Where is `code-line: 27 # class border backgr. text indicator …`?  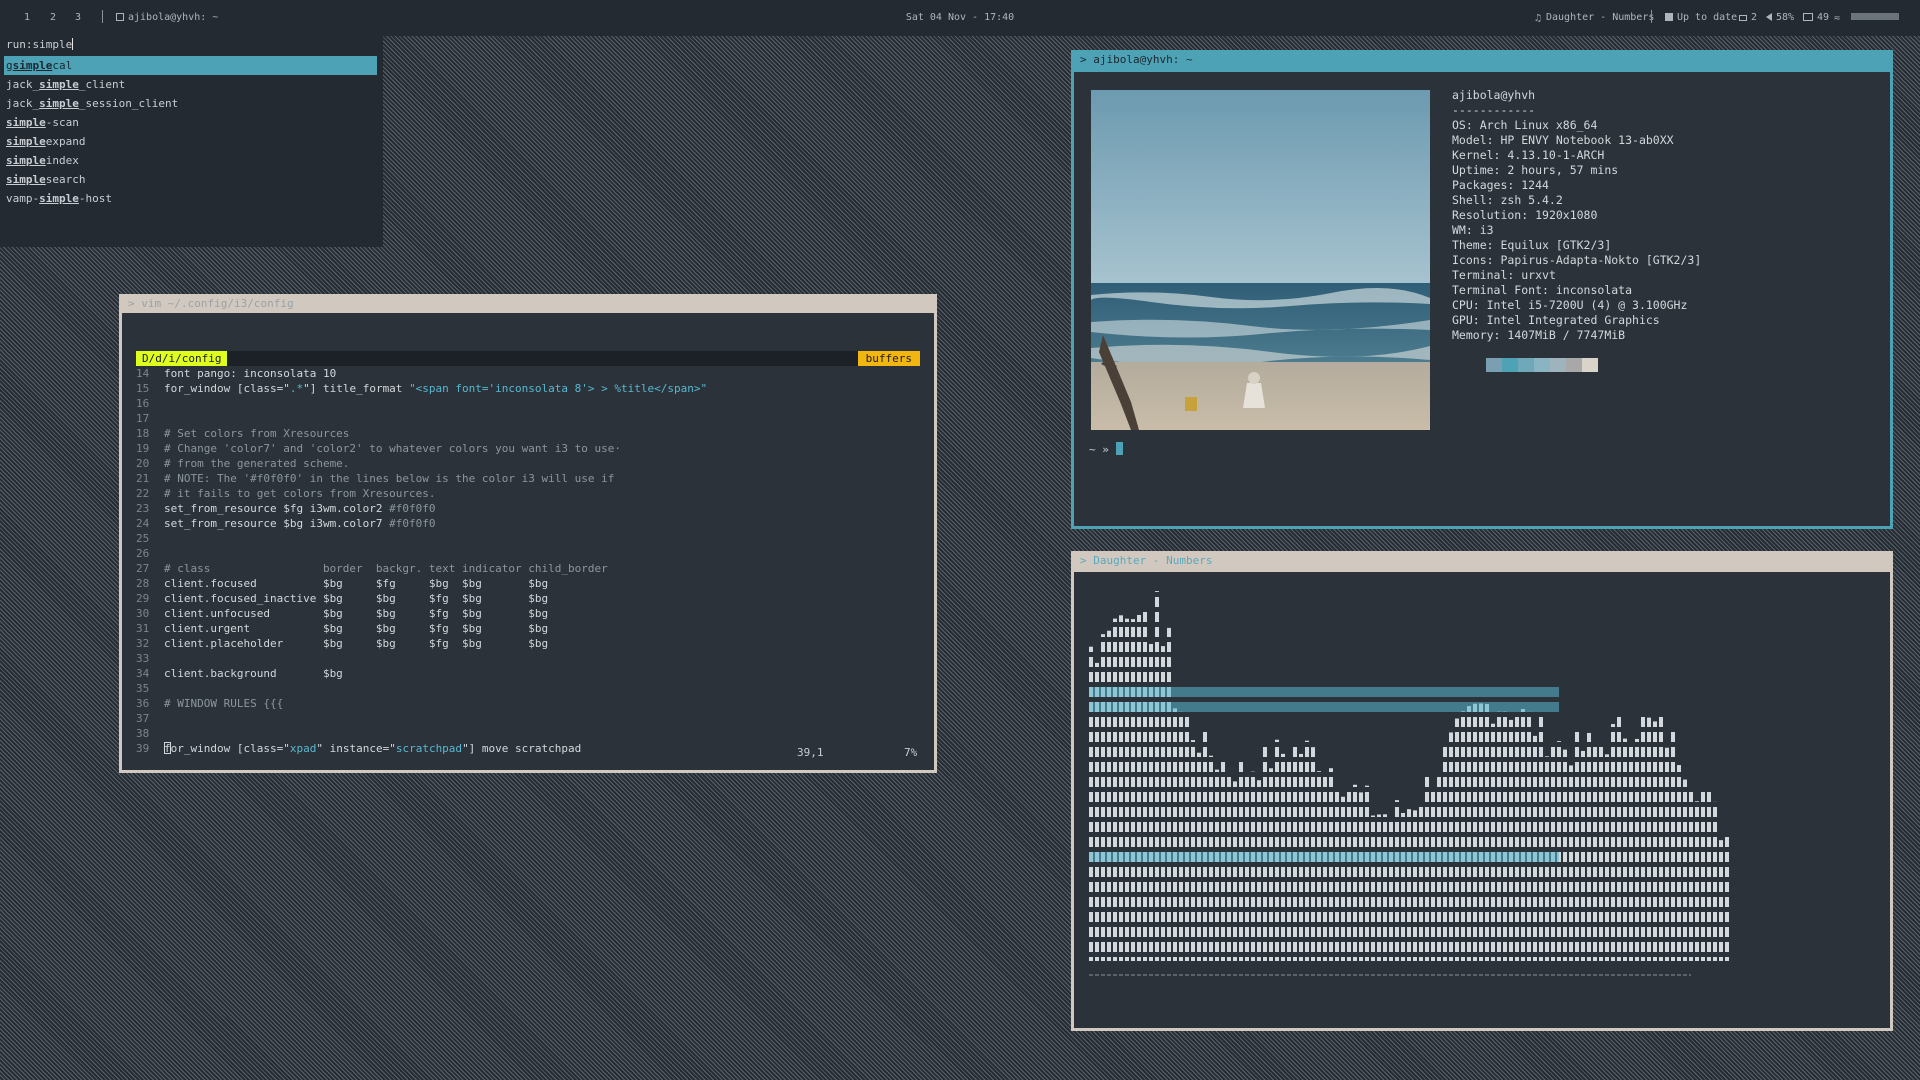 code-line: 27 # class border backgr. text indicator … is located at coordinates (421, 568).